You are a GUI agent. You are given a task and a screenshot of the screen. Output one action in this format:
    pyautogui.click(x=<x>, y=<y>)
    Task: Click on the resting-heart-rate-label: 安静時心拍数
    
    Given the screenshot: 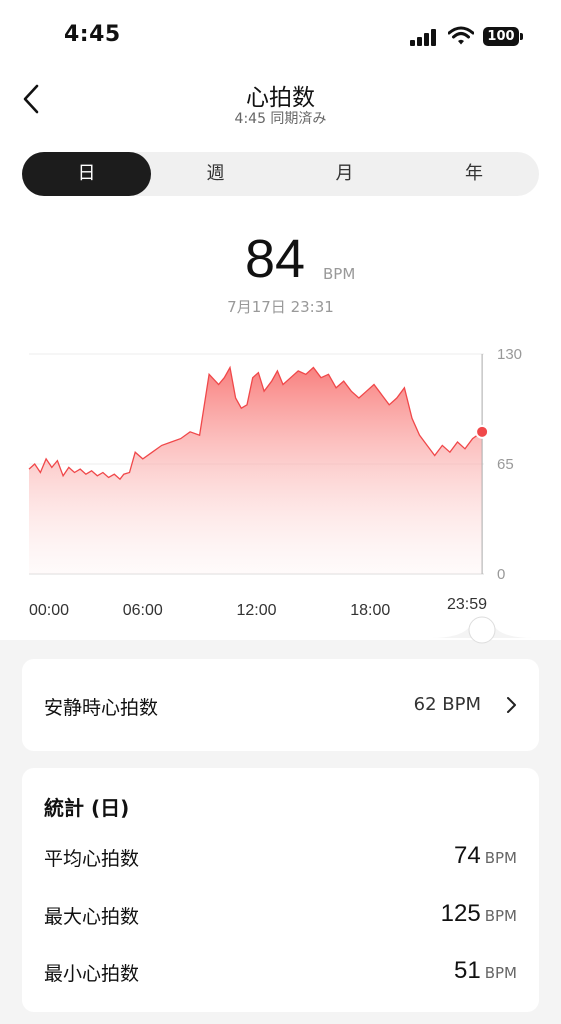 What is the action you would take?
    pyautogui.click(x=101, y=708)
    